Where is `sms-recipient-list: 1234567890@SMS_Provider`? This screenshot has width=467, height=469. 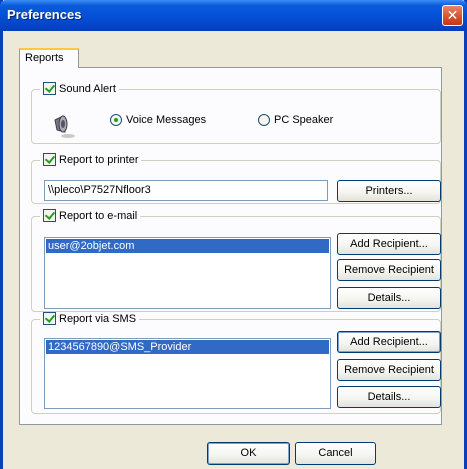
sms-recipient-list: 1234567890@SMS_Provider is located at coordinates (187, 373).